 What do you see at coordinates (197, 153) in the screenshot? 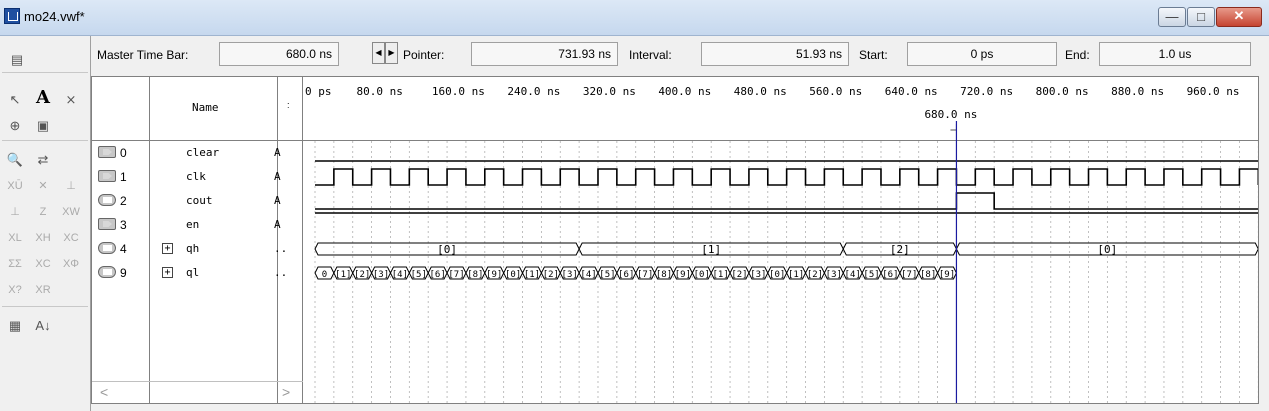
I see `signal-row-clear: 0 clear A` at bounding box center [197, 153].